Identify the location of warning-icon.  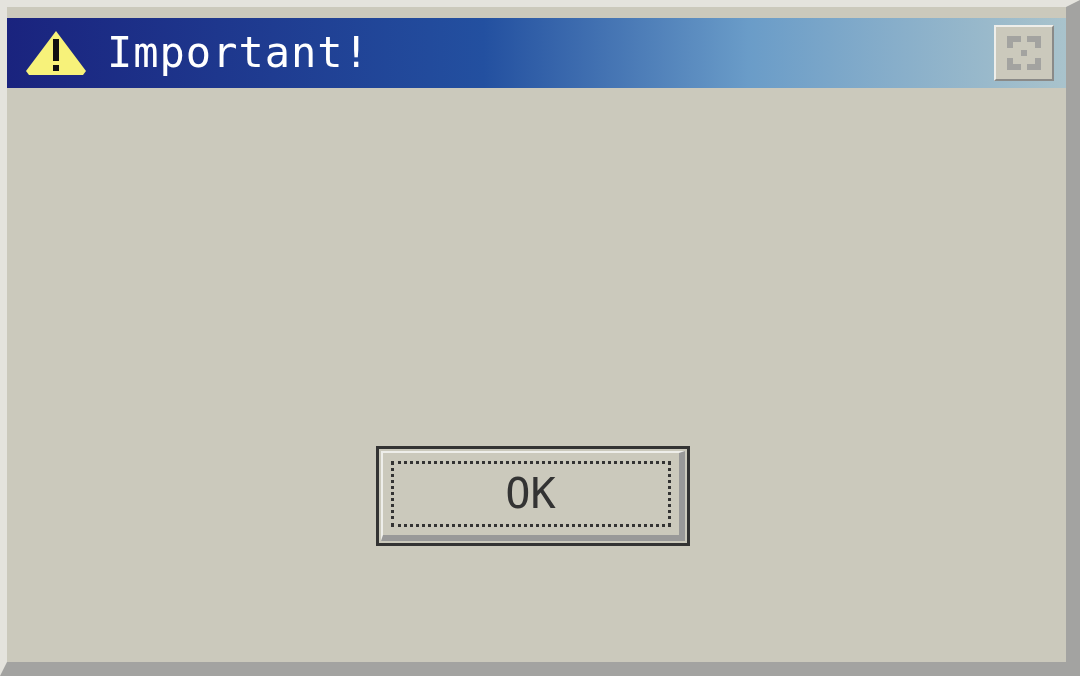
(56, 53).